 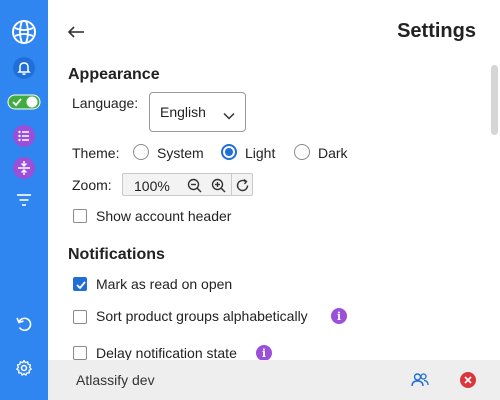 What do you see at coordinates (115, 380) in the screenshot?
I see `account-name: Atlassify dev` at bounding box center [115, 380].